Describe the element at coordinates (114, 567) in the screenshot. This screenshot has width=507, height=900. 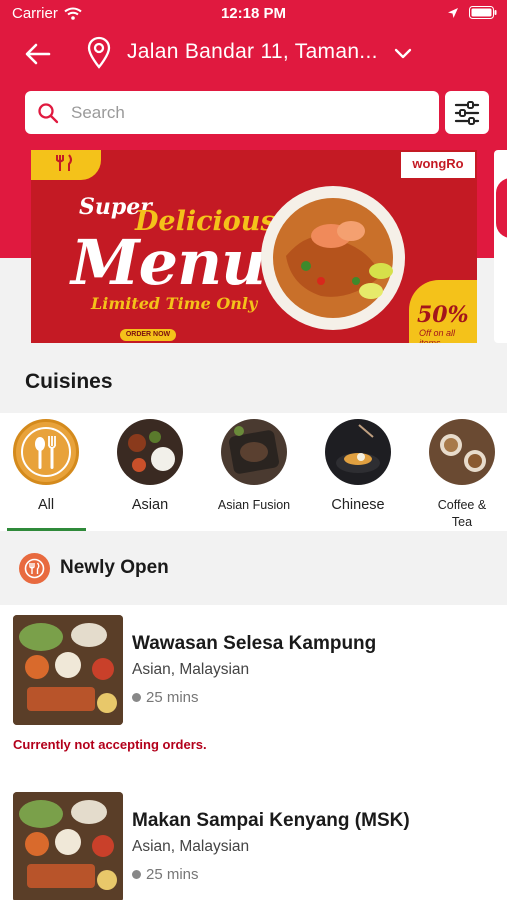
I see `newly-open-title: Newly Open` at that location.